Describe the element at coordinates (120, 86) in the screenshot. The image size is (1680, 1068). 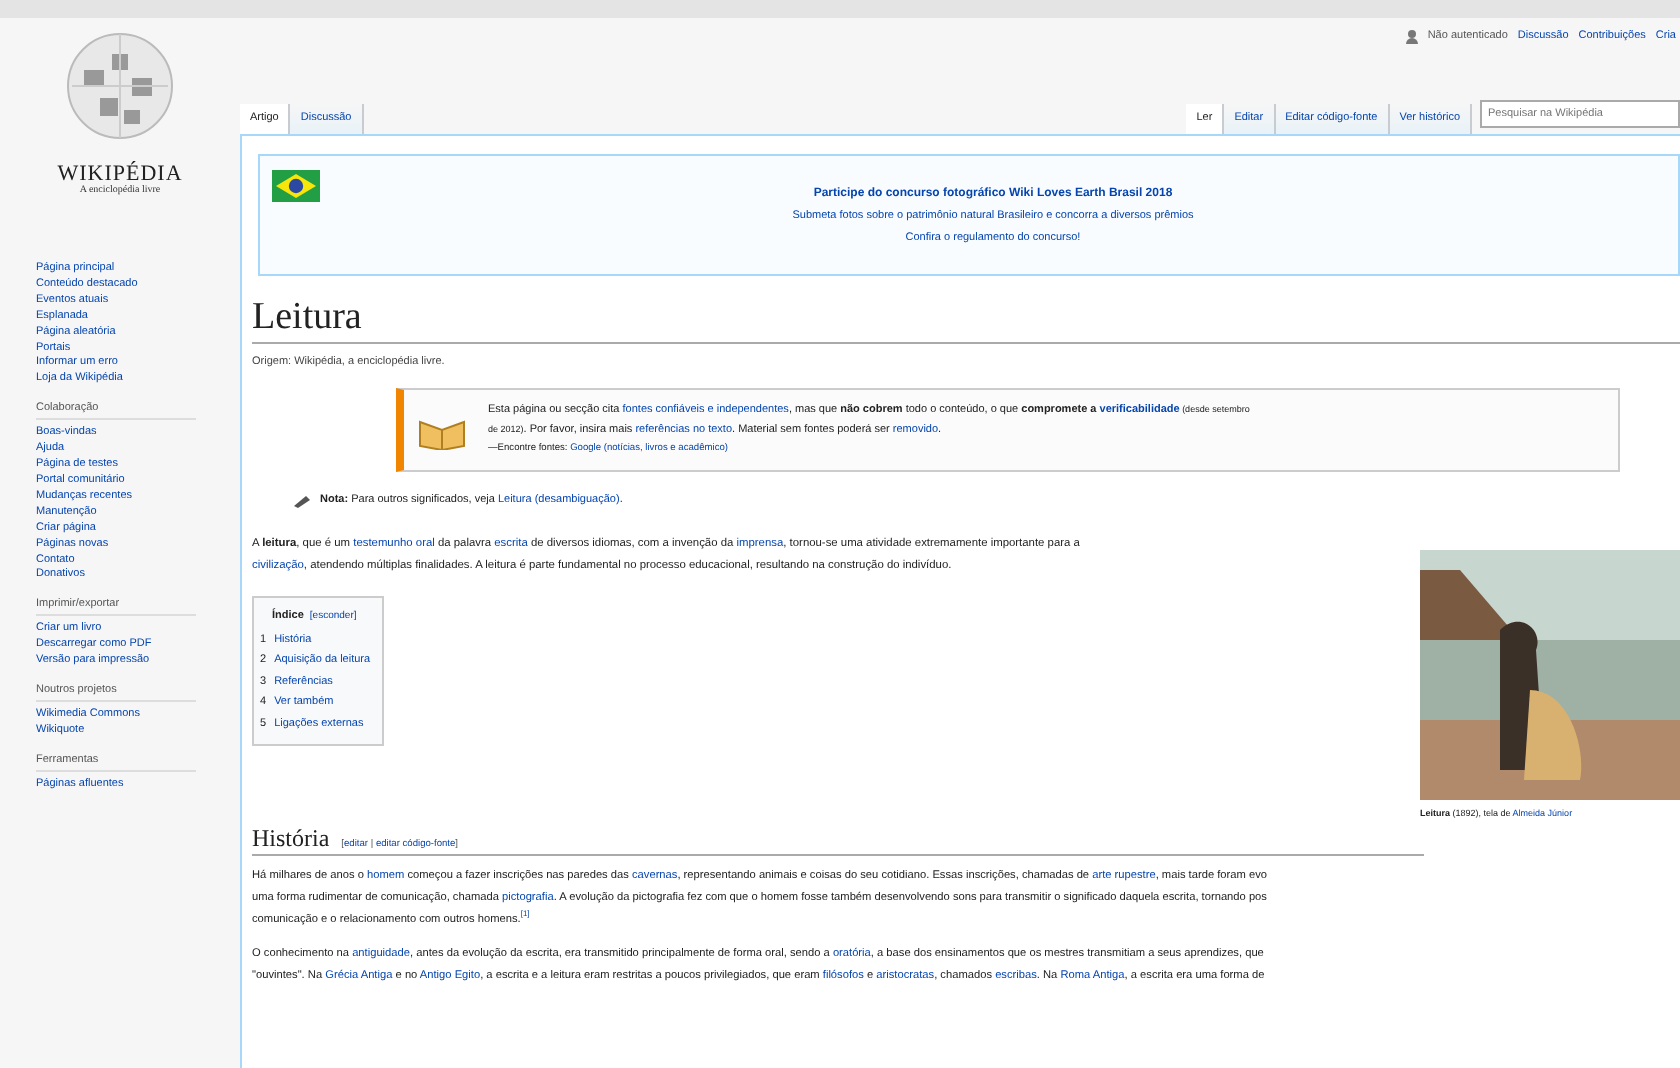
I see `globe-logo-icon` at that location.